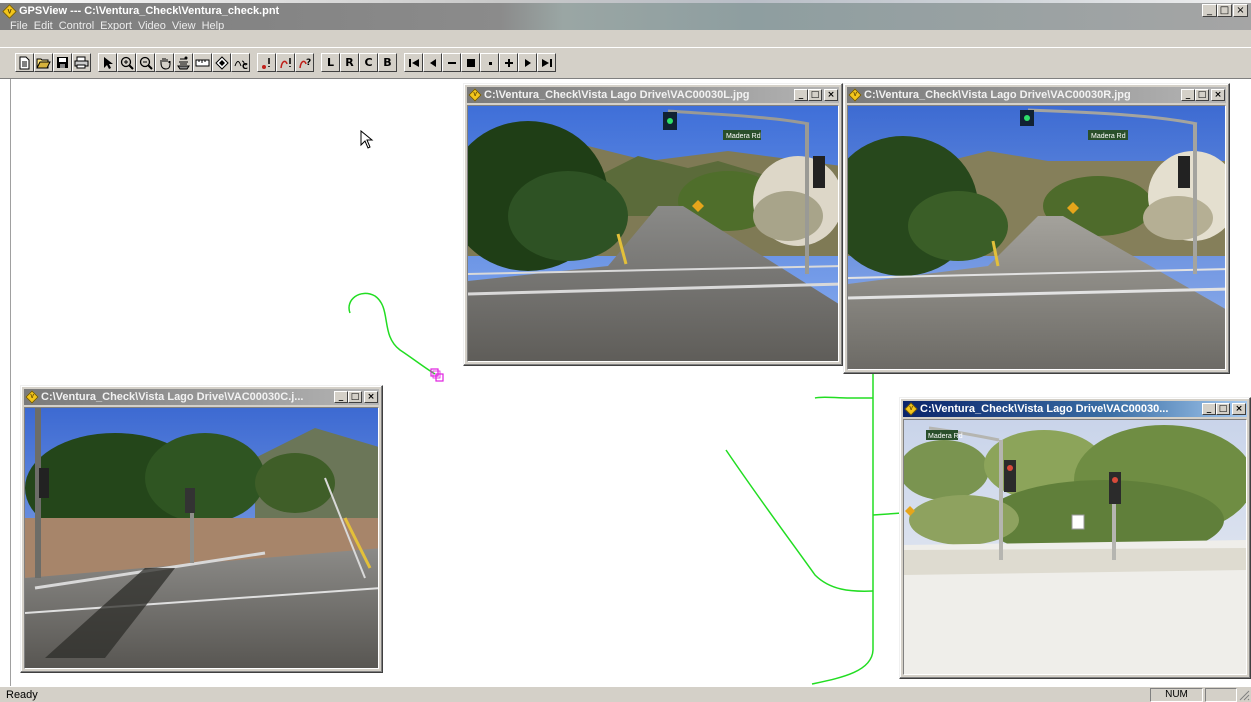 This screenshot has height=702, width=1251. I want to click on status-bar: Ready NUM, so click(625, 694).